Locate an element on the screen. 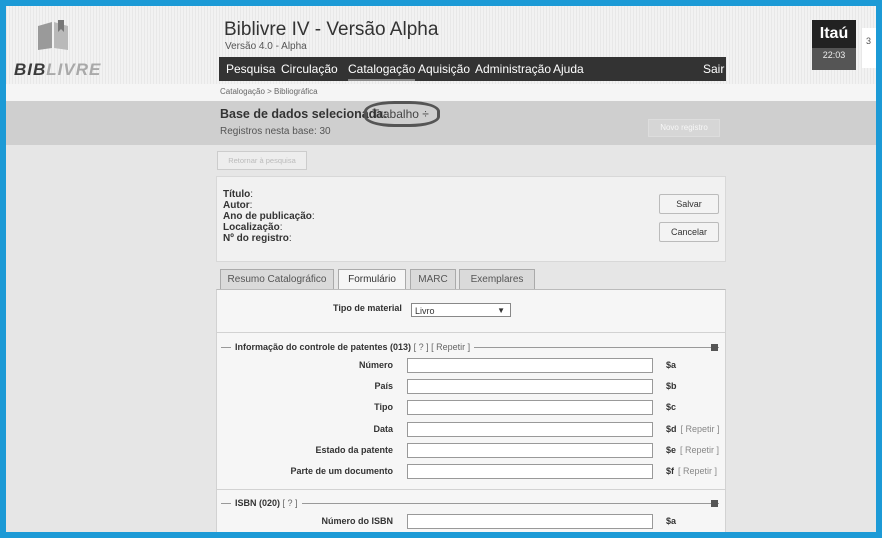 This screenshot has width=882, height=538. subfield-code: $c is located at coordinates (671, 407).